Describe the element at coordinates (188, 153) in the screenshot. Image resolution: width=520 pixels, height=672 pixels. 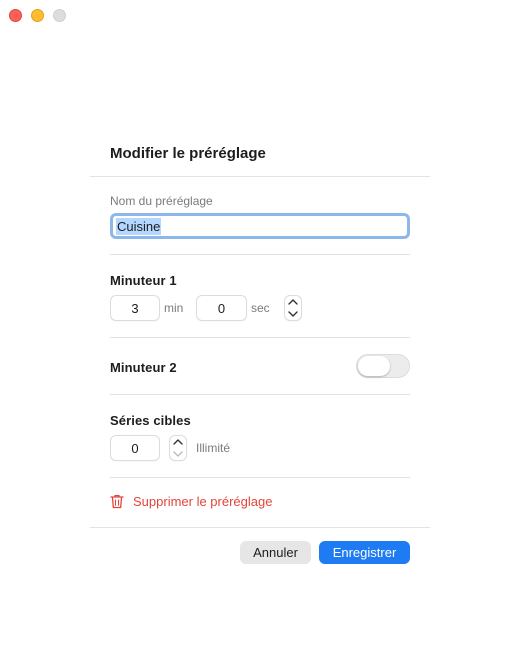
I see `dialog-title: Modifier le préréglage` at that location.